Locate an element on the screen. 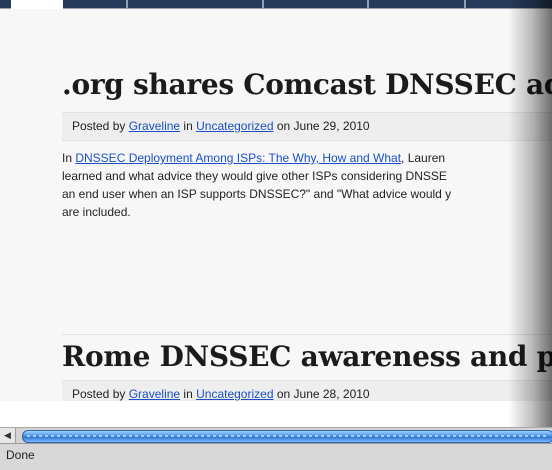 This screenshot has width=552, height=470. status-bar: Done is located at coordinates (276, 456).